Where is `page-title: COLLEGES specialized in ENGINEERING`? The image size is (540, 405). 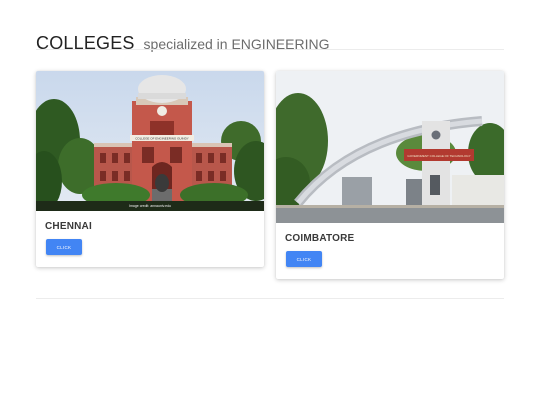 page-title: COLLEGES specialized in ENGINEERING is located at coordinates (182, 38).